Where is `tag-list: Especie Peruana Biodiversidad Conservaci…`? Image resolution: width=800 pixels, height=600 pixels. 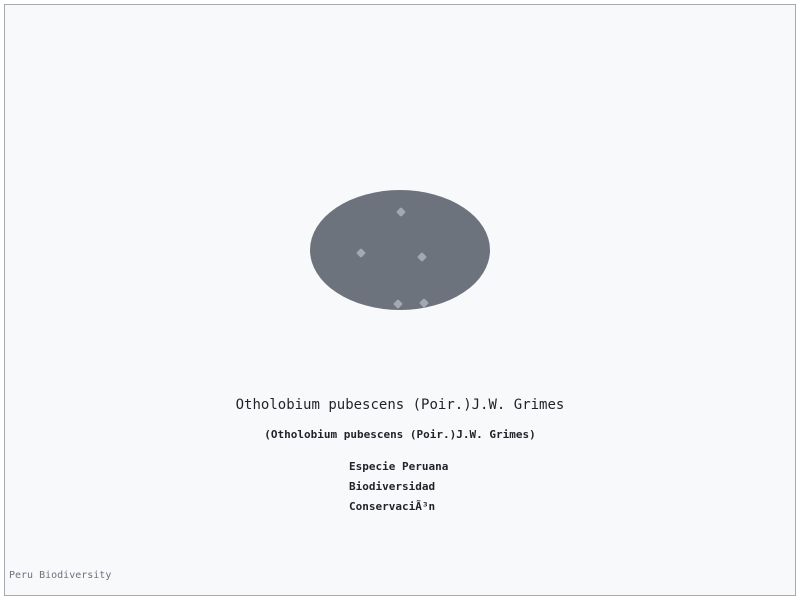 tag-list: Especie Peruana Biodiversidad Conservaci… is located at coordinates (398, 489).